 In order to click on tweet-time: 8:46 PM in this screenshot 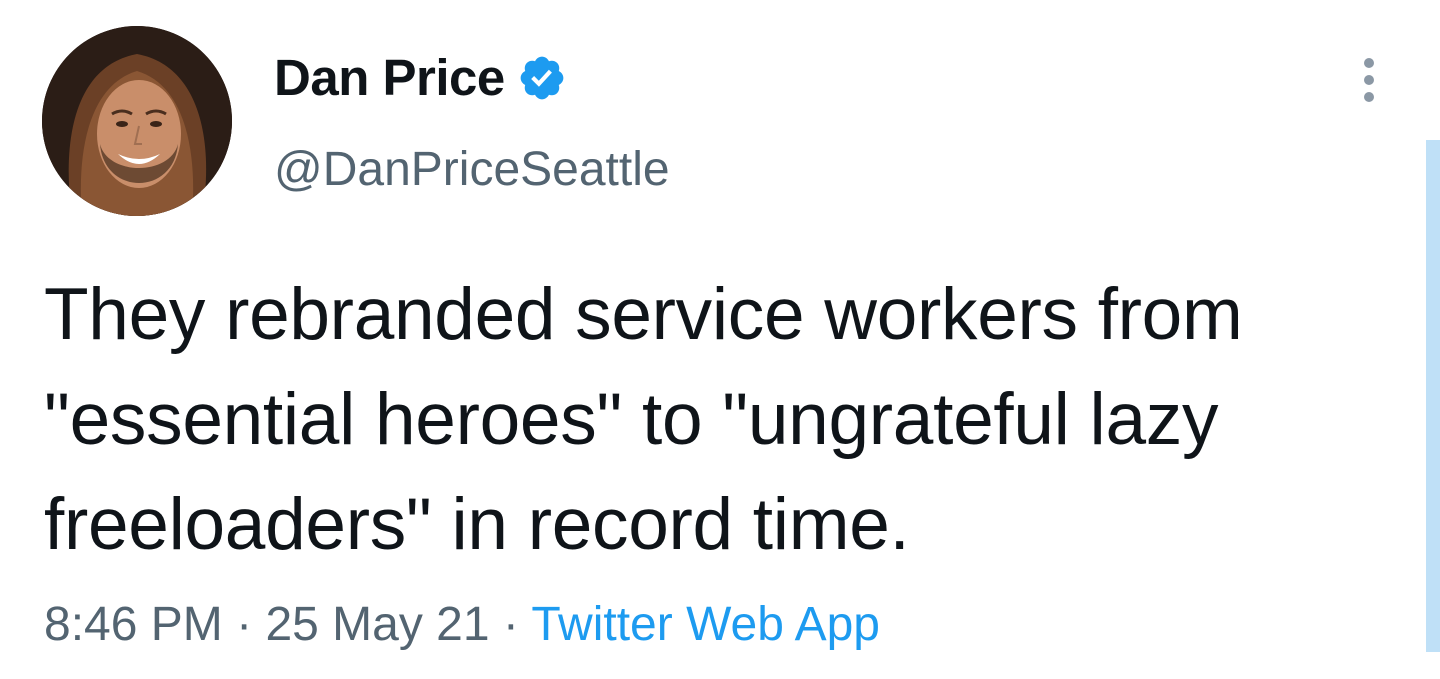, I will do `click(133, 624)`.